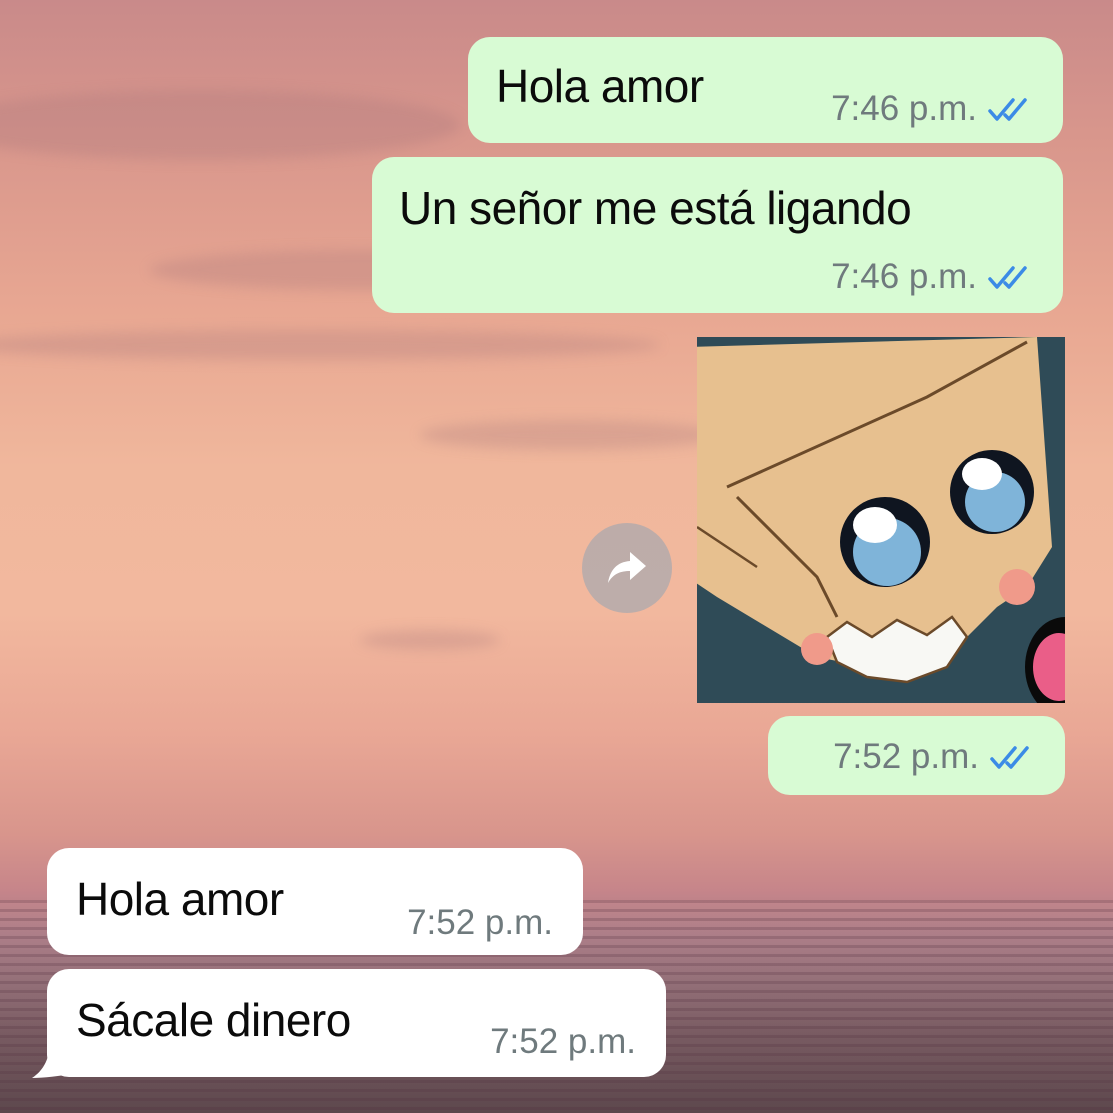  I want to click on message-bubble-outgoing: Un señor me está ligando 7:46 p.m., so click(717, 235).